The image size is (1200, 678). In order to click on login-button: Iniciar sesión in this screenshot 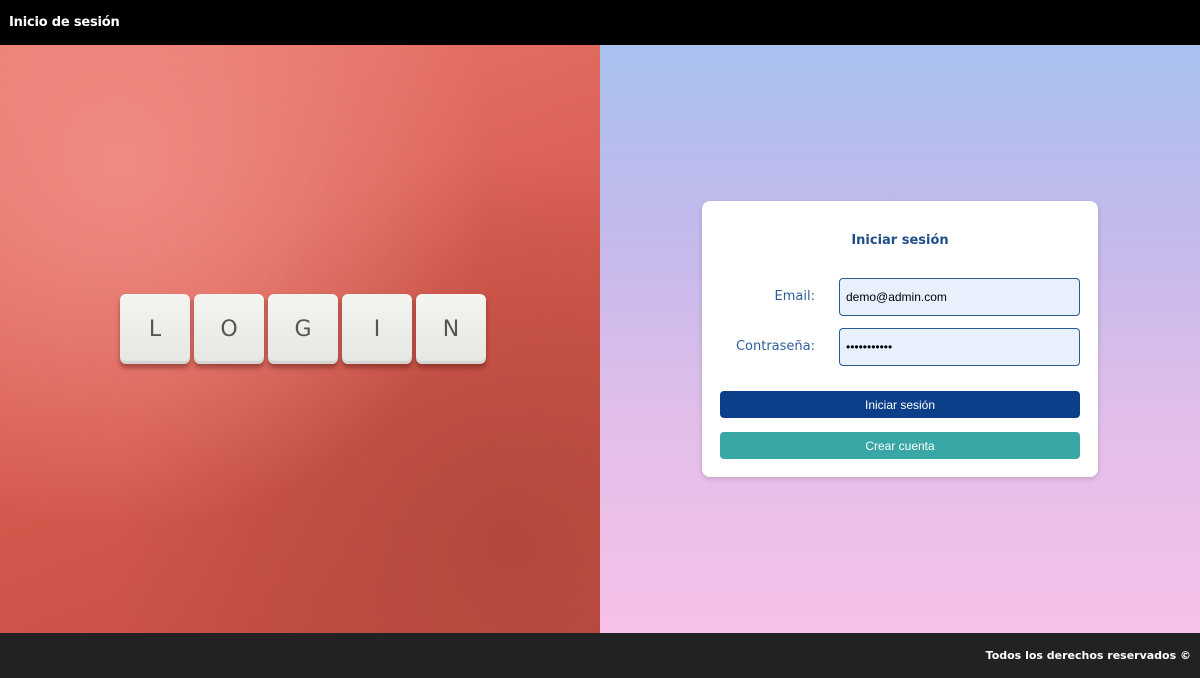, I will do `click(900, 404)`.